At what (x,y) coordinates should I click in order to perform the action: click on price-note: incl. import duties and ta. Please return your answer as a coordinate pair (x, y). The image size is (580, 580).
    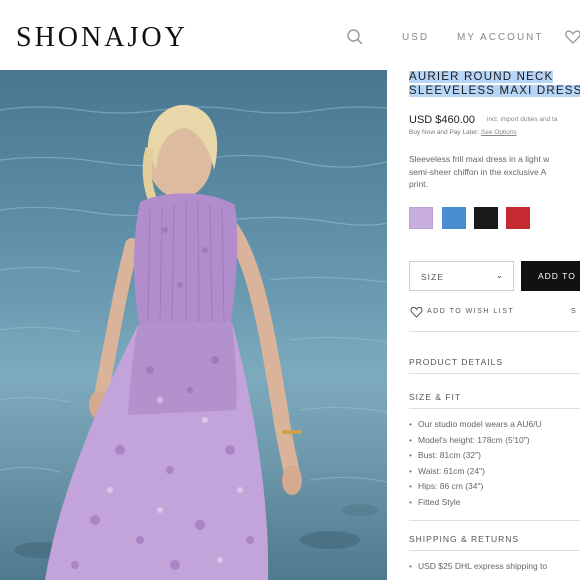
    Looking at the image, I should click on (522, 119).